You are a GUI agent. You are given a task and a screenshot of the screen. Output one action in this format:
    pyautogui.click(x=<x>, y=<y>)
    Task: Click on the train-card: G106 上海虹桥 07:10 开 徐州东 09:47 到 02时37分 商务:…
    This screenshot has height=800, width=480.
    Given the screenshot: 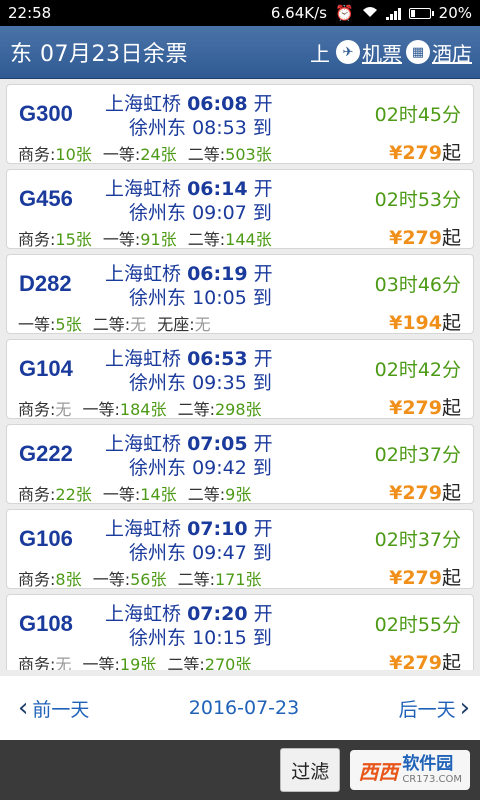 What is the action you would take?
    pyautogui.click(x=240, y=549)
    